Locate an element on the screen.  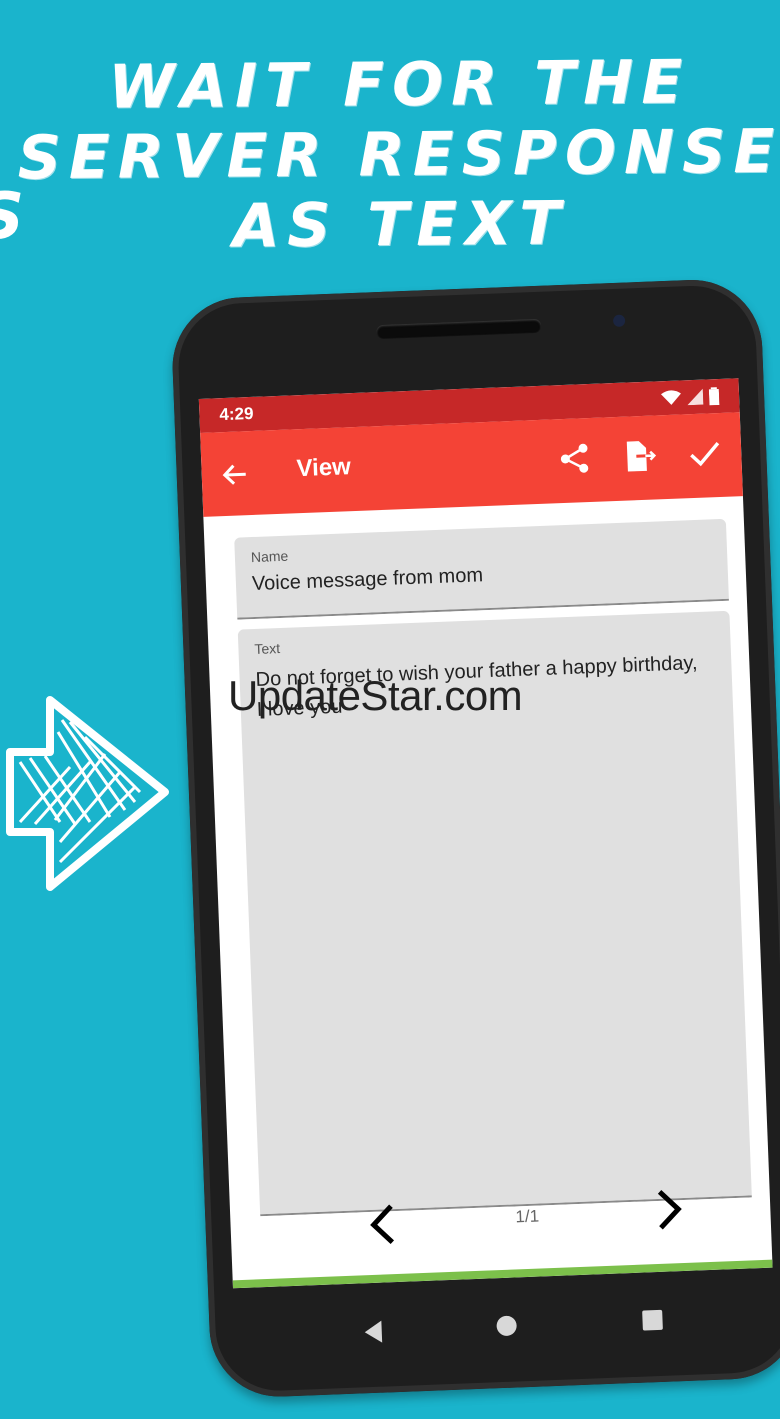
back-arrow-icon is located at coordinates (234, 474).